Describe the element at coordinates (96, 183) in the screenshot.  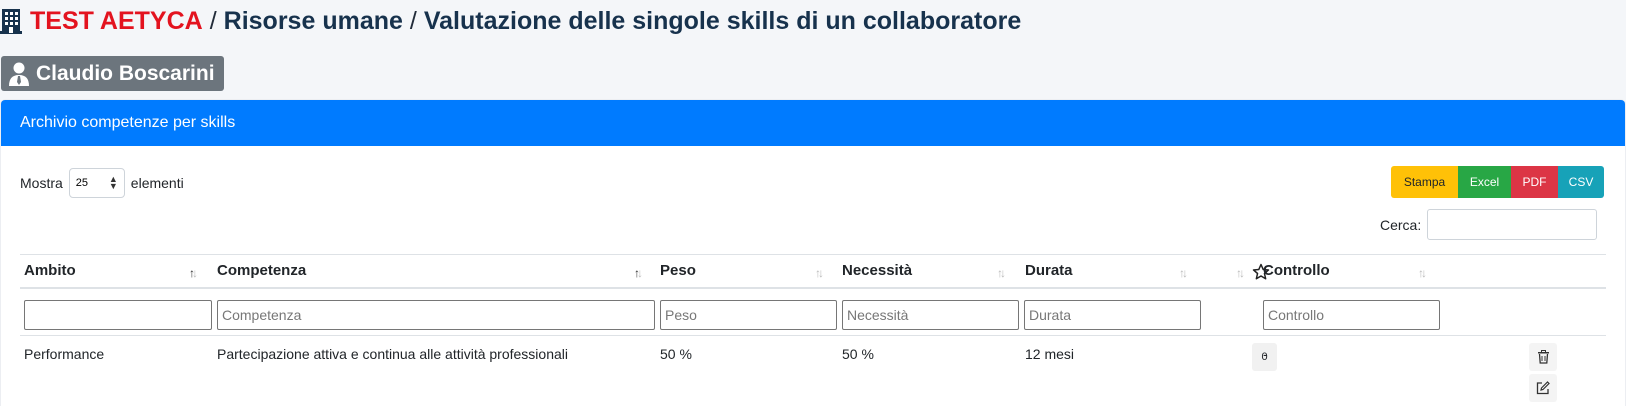
I see `page-length-select: 25` at that location.